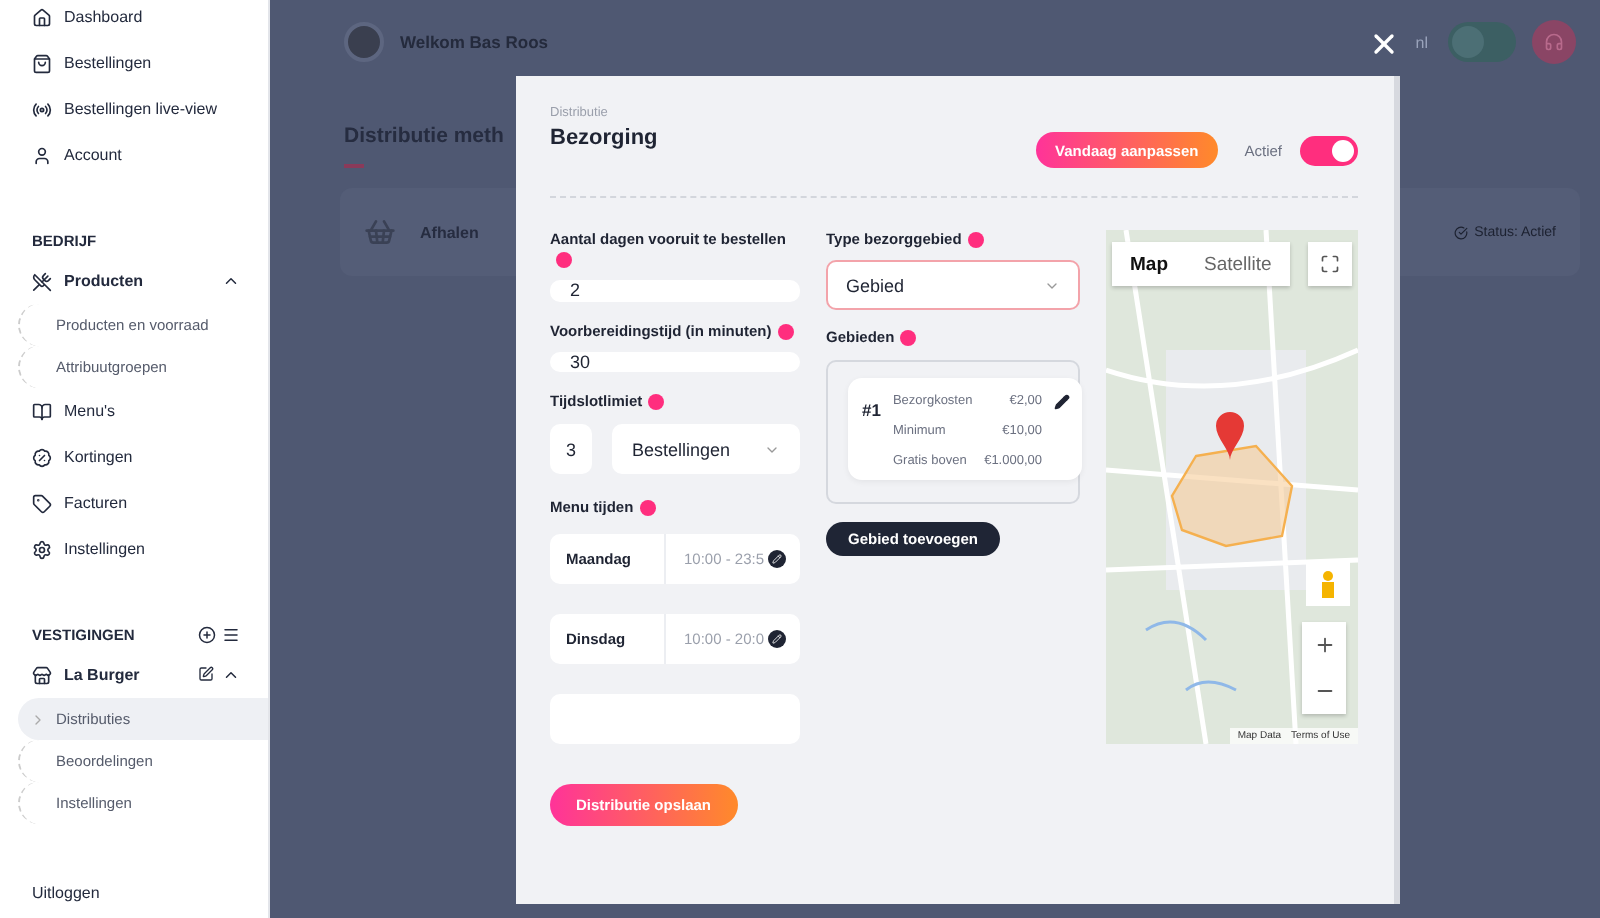  What do you see at coordinates (1461, 232) in the screenshot?
I see `check-circle-icon` at bounding box center [1461, 232].